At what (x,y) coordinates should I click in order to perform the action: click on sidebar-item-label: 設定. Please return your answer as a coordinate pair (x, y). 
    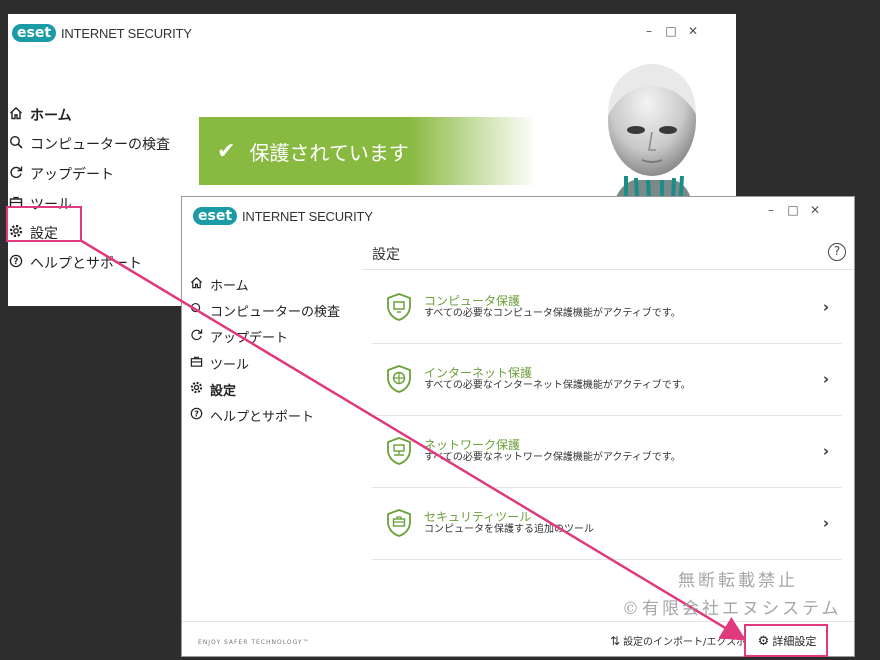
    Looking at the image, I should click on (223, 391).